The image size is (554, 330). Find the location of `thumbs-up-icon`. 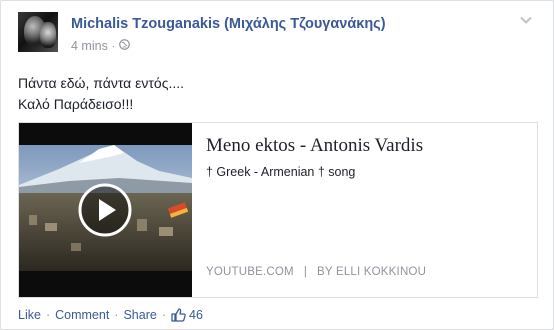

thumbs-up-icon is located at coordinates (178, 315).